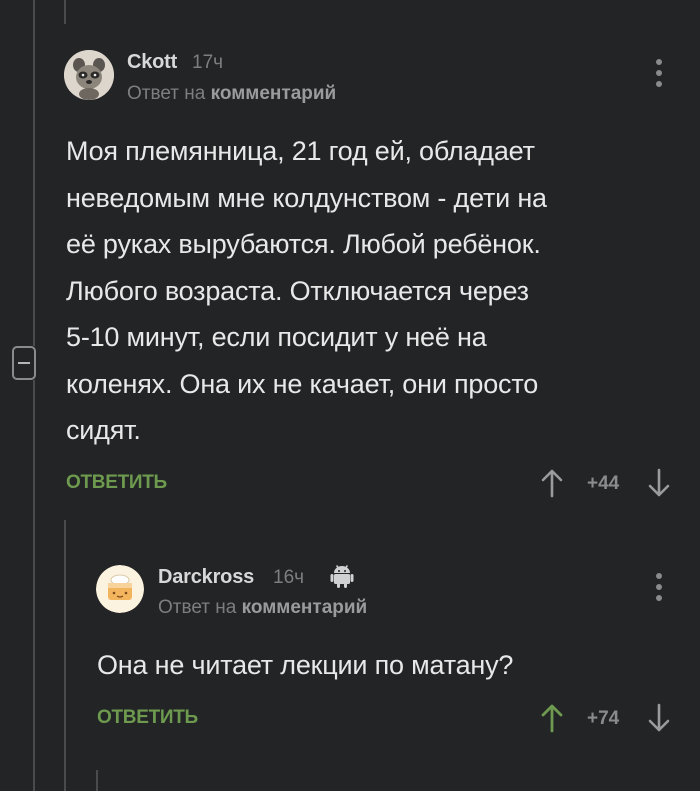  I want to click on comment-text: Она не читает лекции по матану?, so click(305, 665).